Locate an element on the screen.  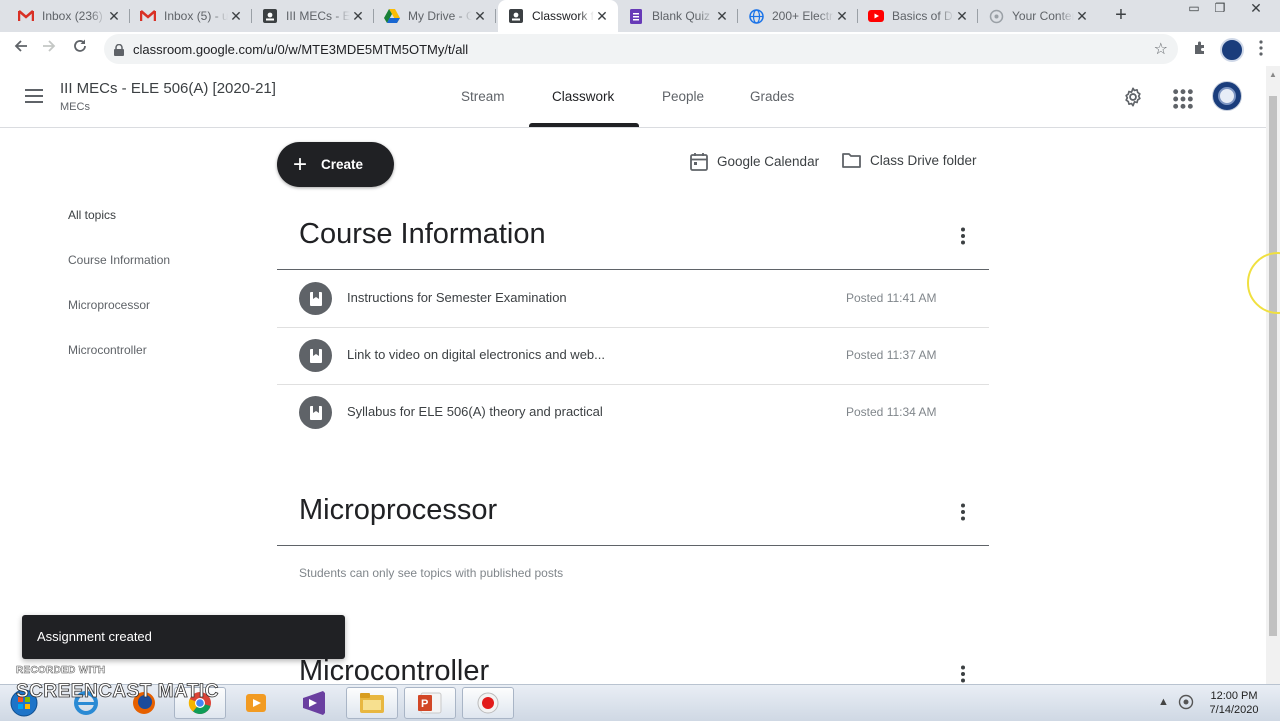
bookmark-star-icon: ☆ is located at coordinates (1161, 49).